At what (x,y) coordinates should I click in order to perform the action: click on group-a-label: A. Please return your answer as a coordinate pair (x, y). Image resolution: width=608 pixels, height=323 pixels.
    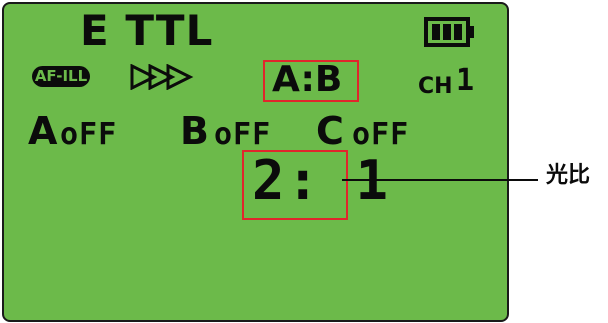
    Looking at the image, I should click on (43, 131).